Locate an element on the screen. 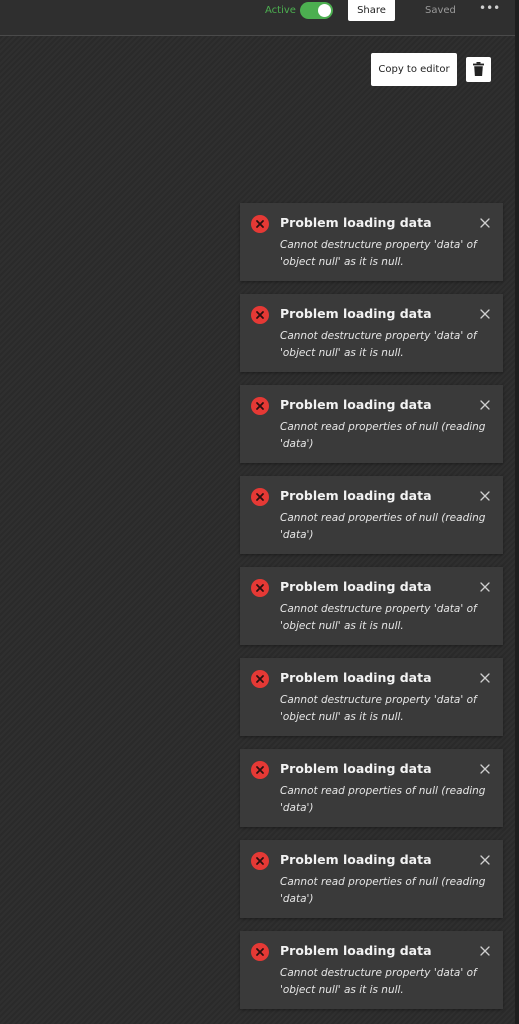 The image size is (519, 1024). more-options-icon: ••• is located at coordinates (489, 10).